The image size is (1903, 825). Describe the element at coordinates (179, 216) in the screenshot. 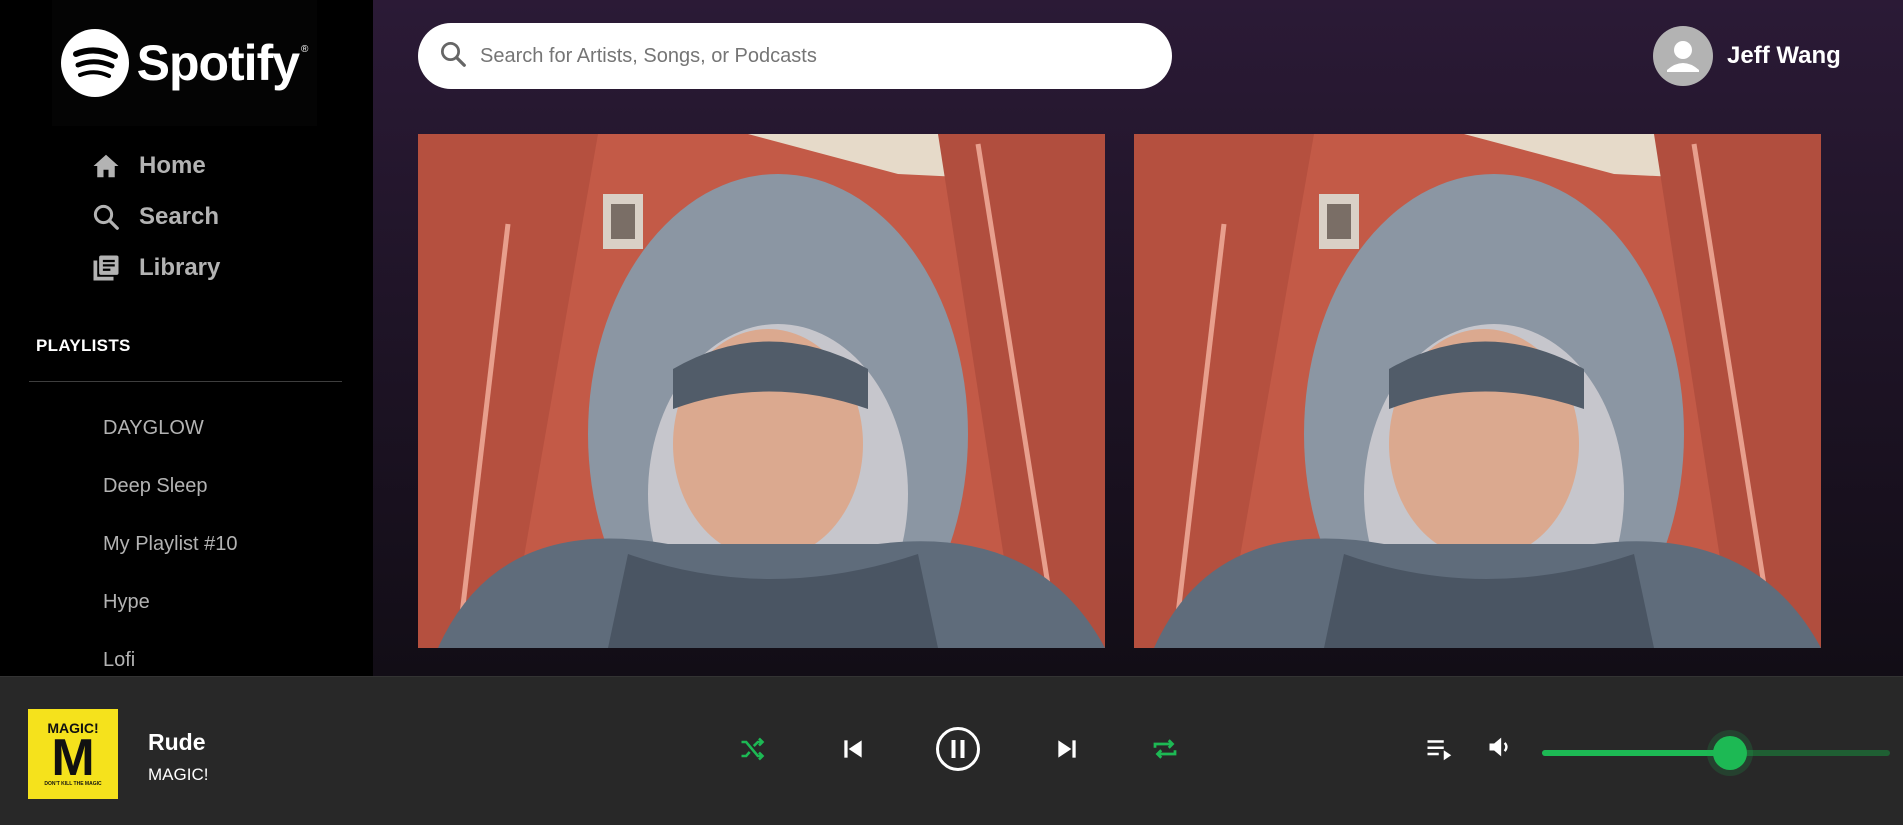

I see `nav-item-label: Search` at that location.